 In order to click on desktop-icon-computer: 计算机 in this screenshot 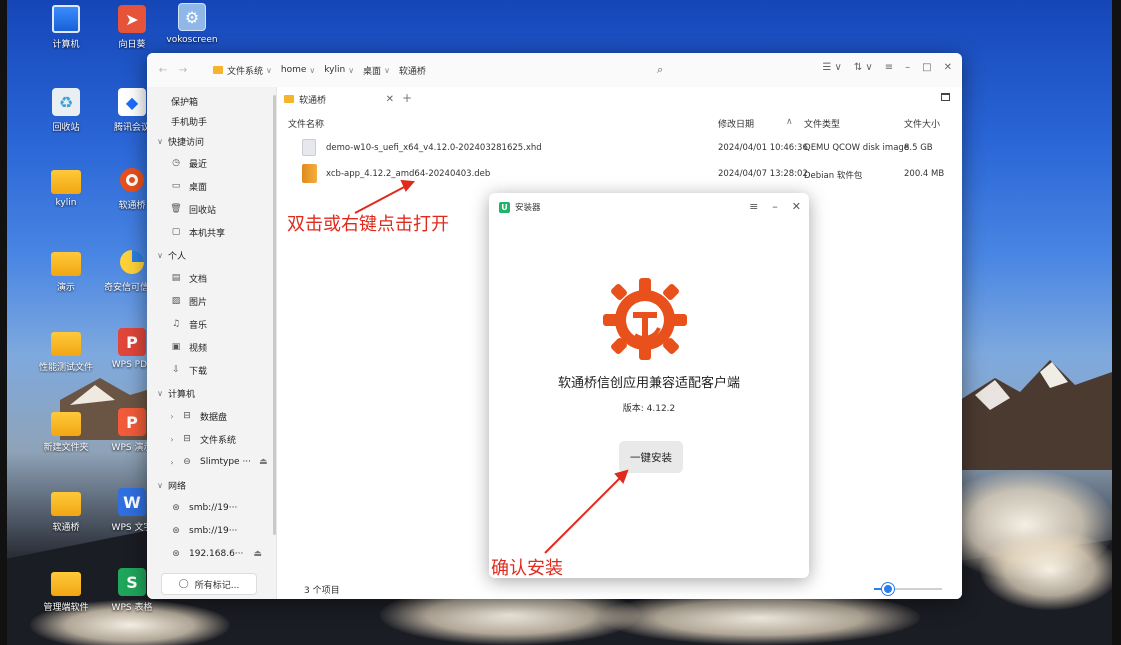, I will do `click(66, 27)`.